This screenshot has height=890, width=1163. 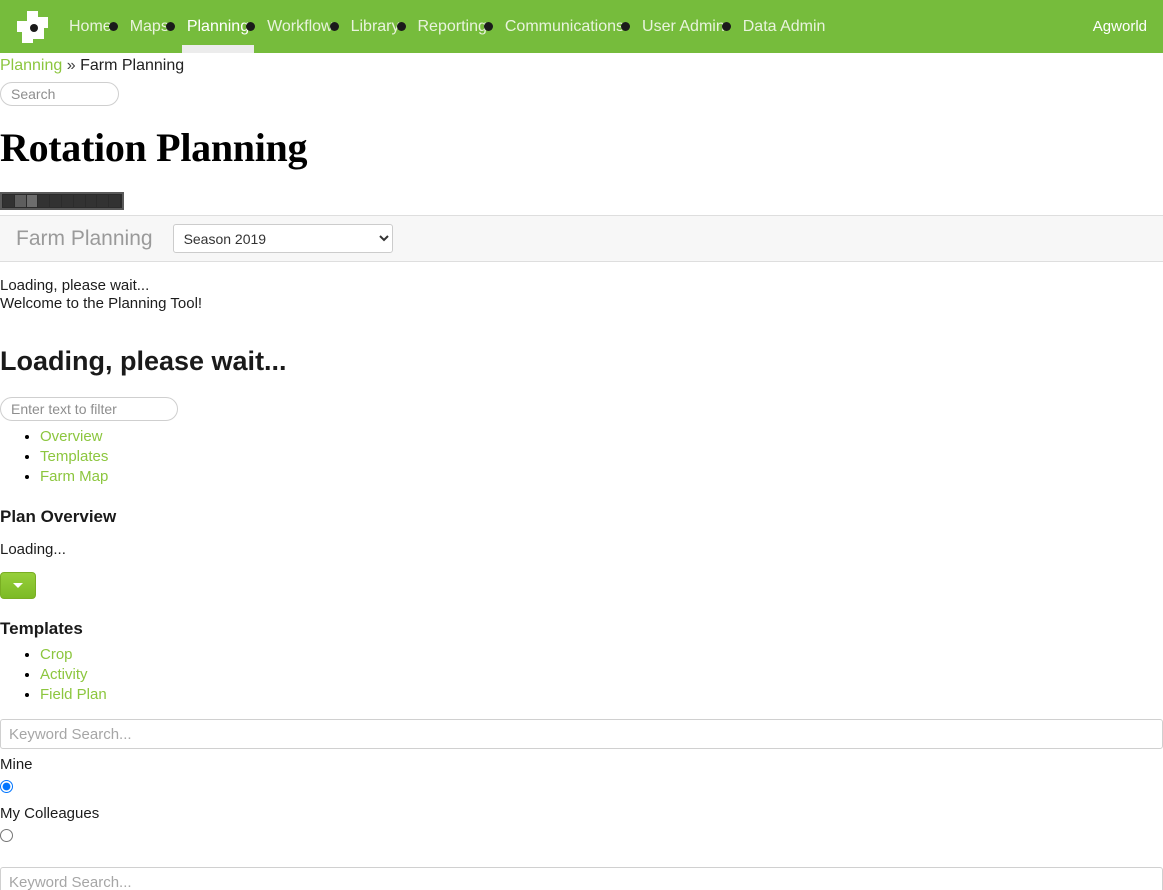 What do you see at coordinates (601, 477) in the screenshot?
I see `list-item: Farm Map` at bounding box center [601, 477].